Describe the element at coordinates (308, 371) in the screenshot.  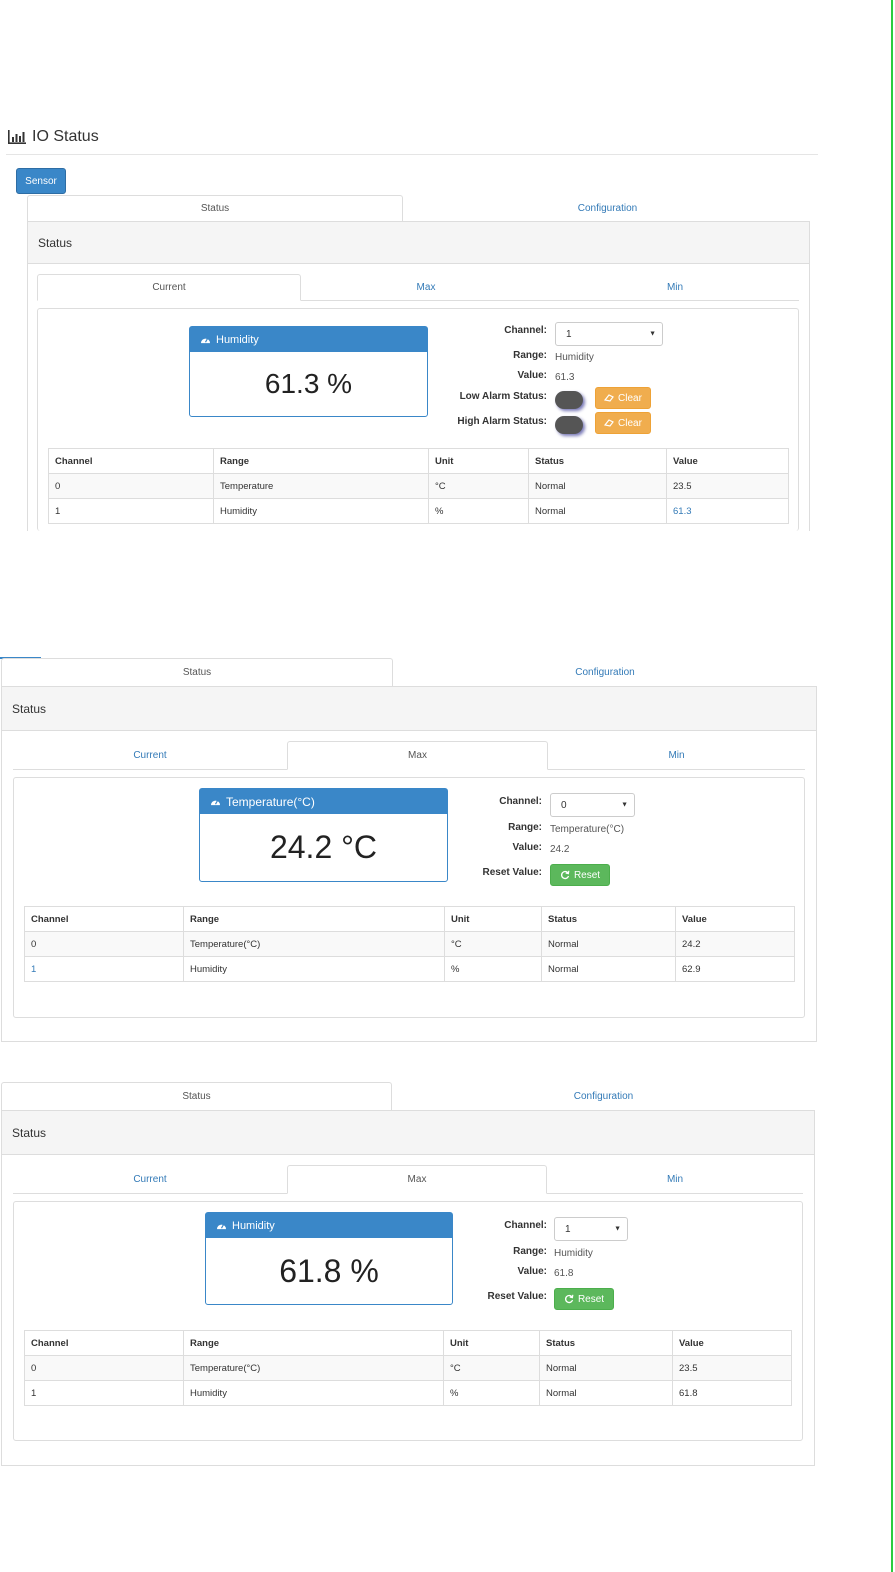
I see `gauge-card: Humidity 61.3 %` at that location.